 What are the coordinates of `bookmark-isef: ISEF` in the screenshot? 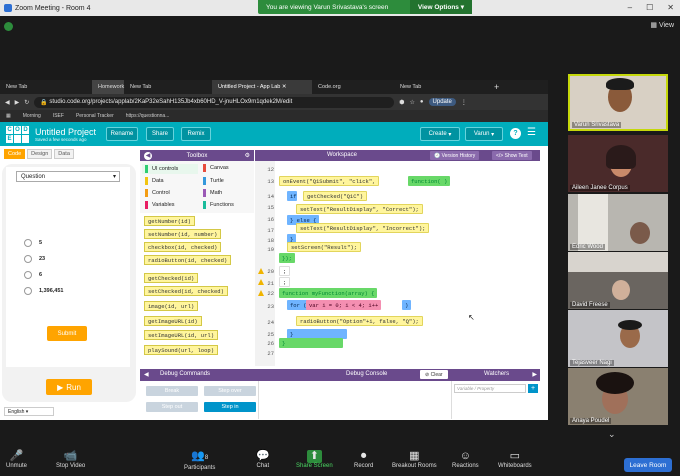 It's located at (58, 116).